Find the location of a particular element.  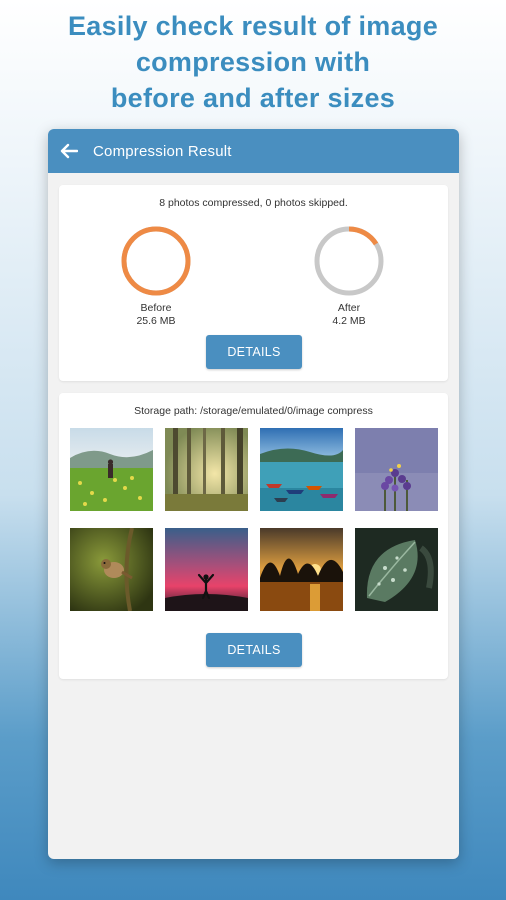

before-ring is located at coordinates (156, 261).